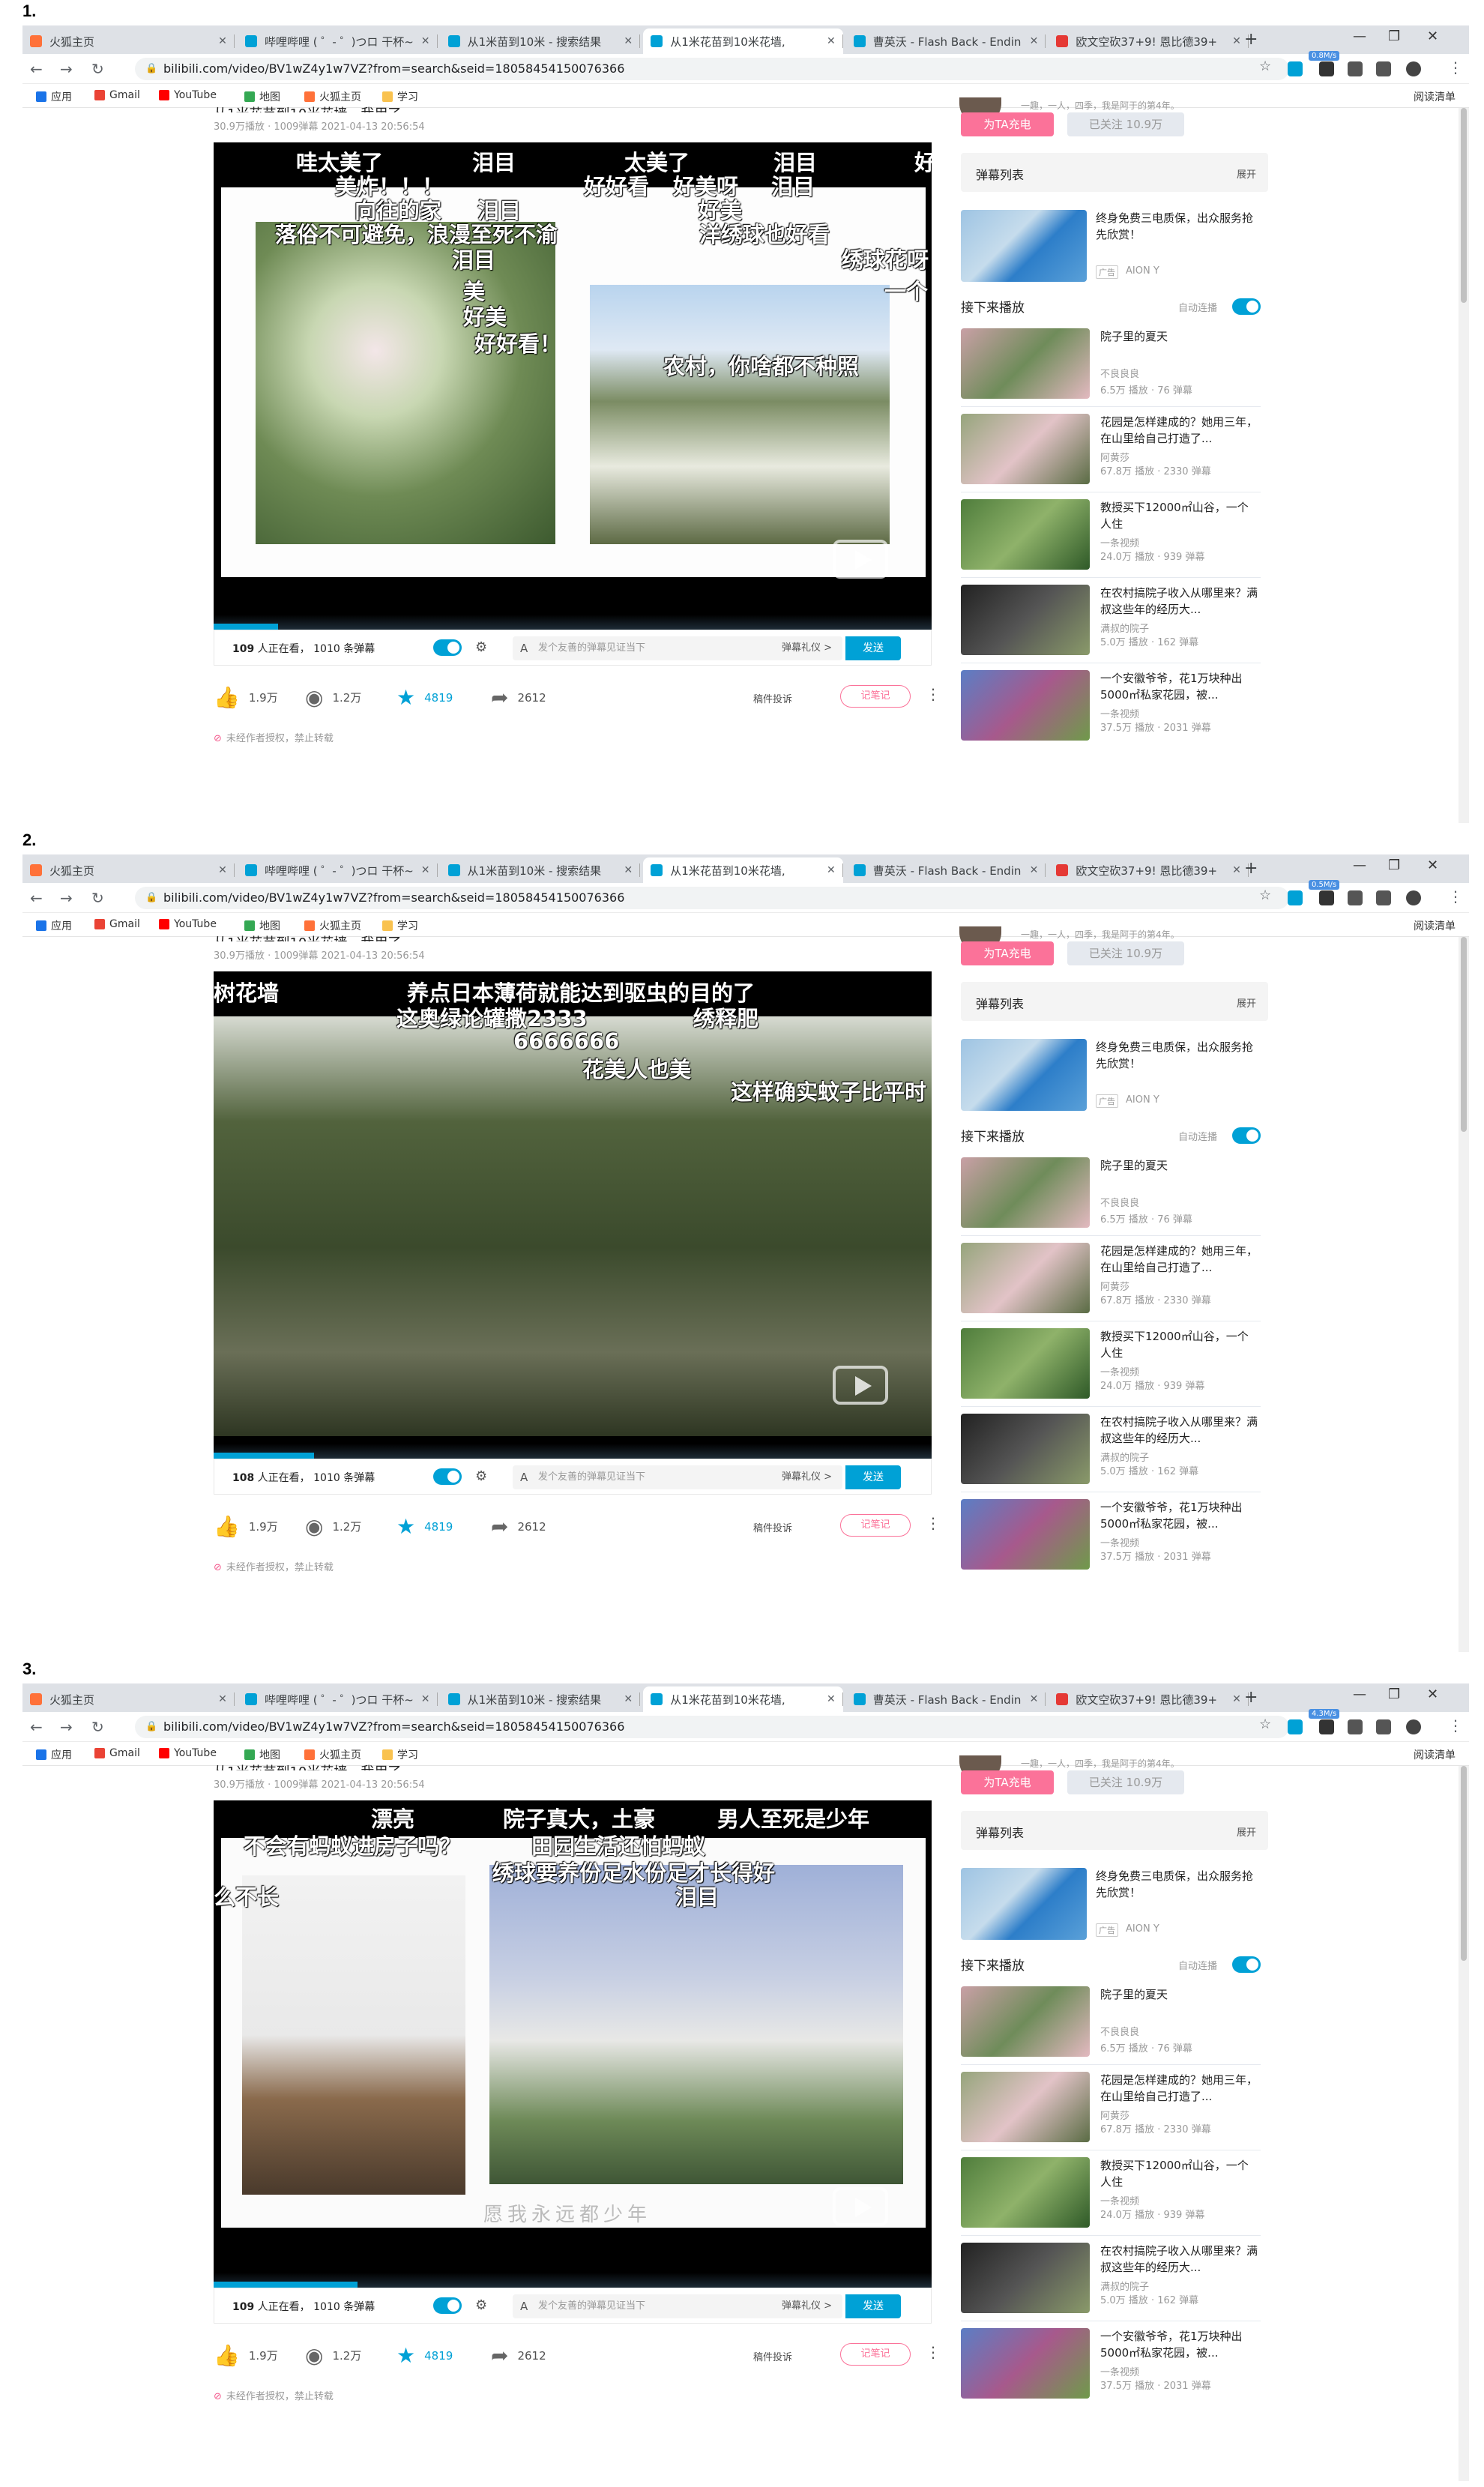 This screenshot has width=1484, height=2487. Describe the element at coordinates (36, 898) in the screenshot. I see `back-icon: ←` at that location.